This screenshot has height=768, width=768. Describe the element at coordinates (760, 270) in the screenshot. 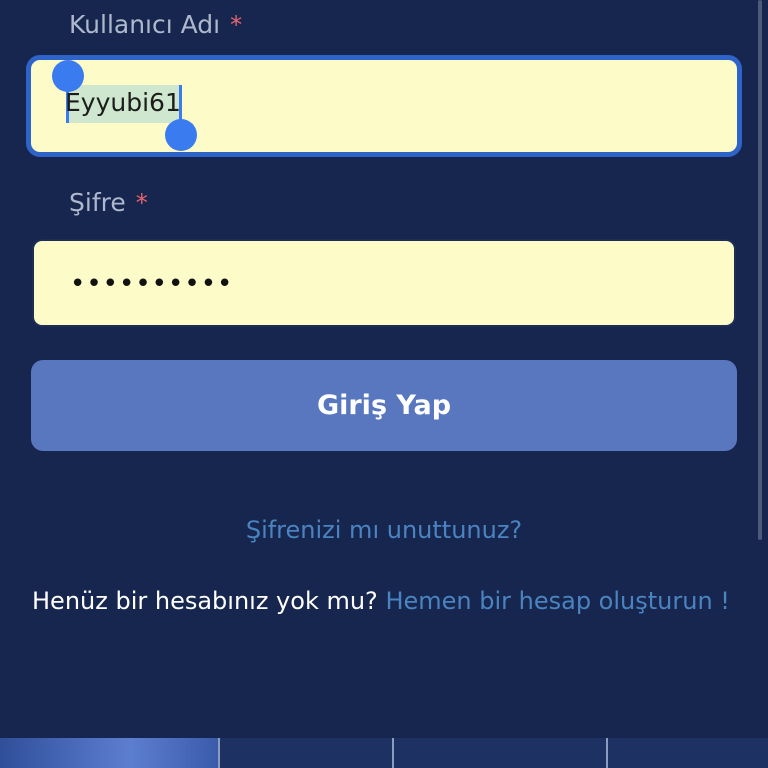

I see `scrollbar` at that location.